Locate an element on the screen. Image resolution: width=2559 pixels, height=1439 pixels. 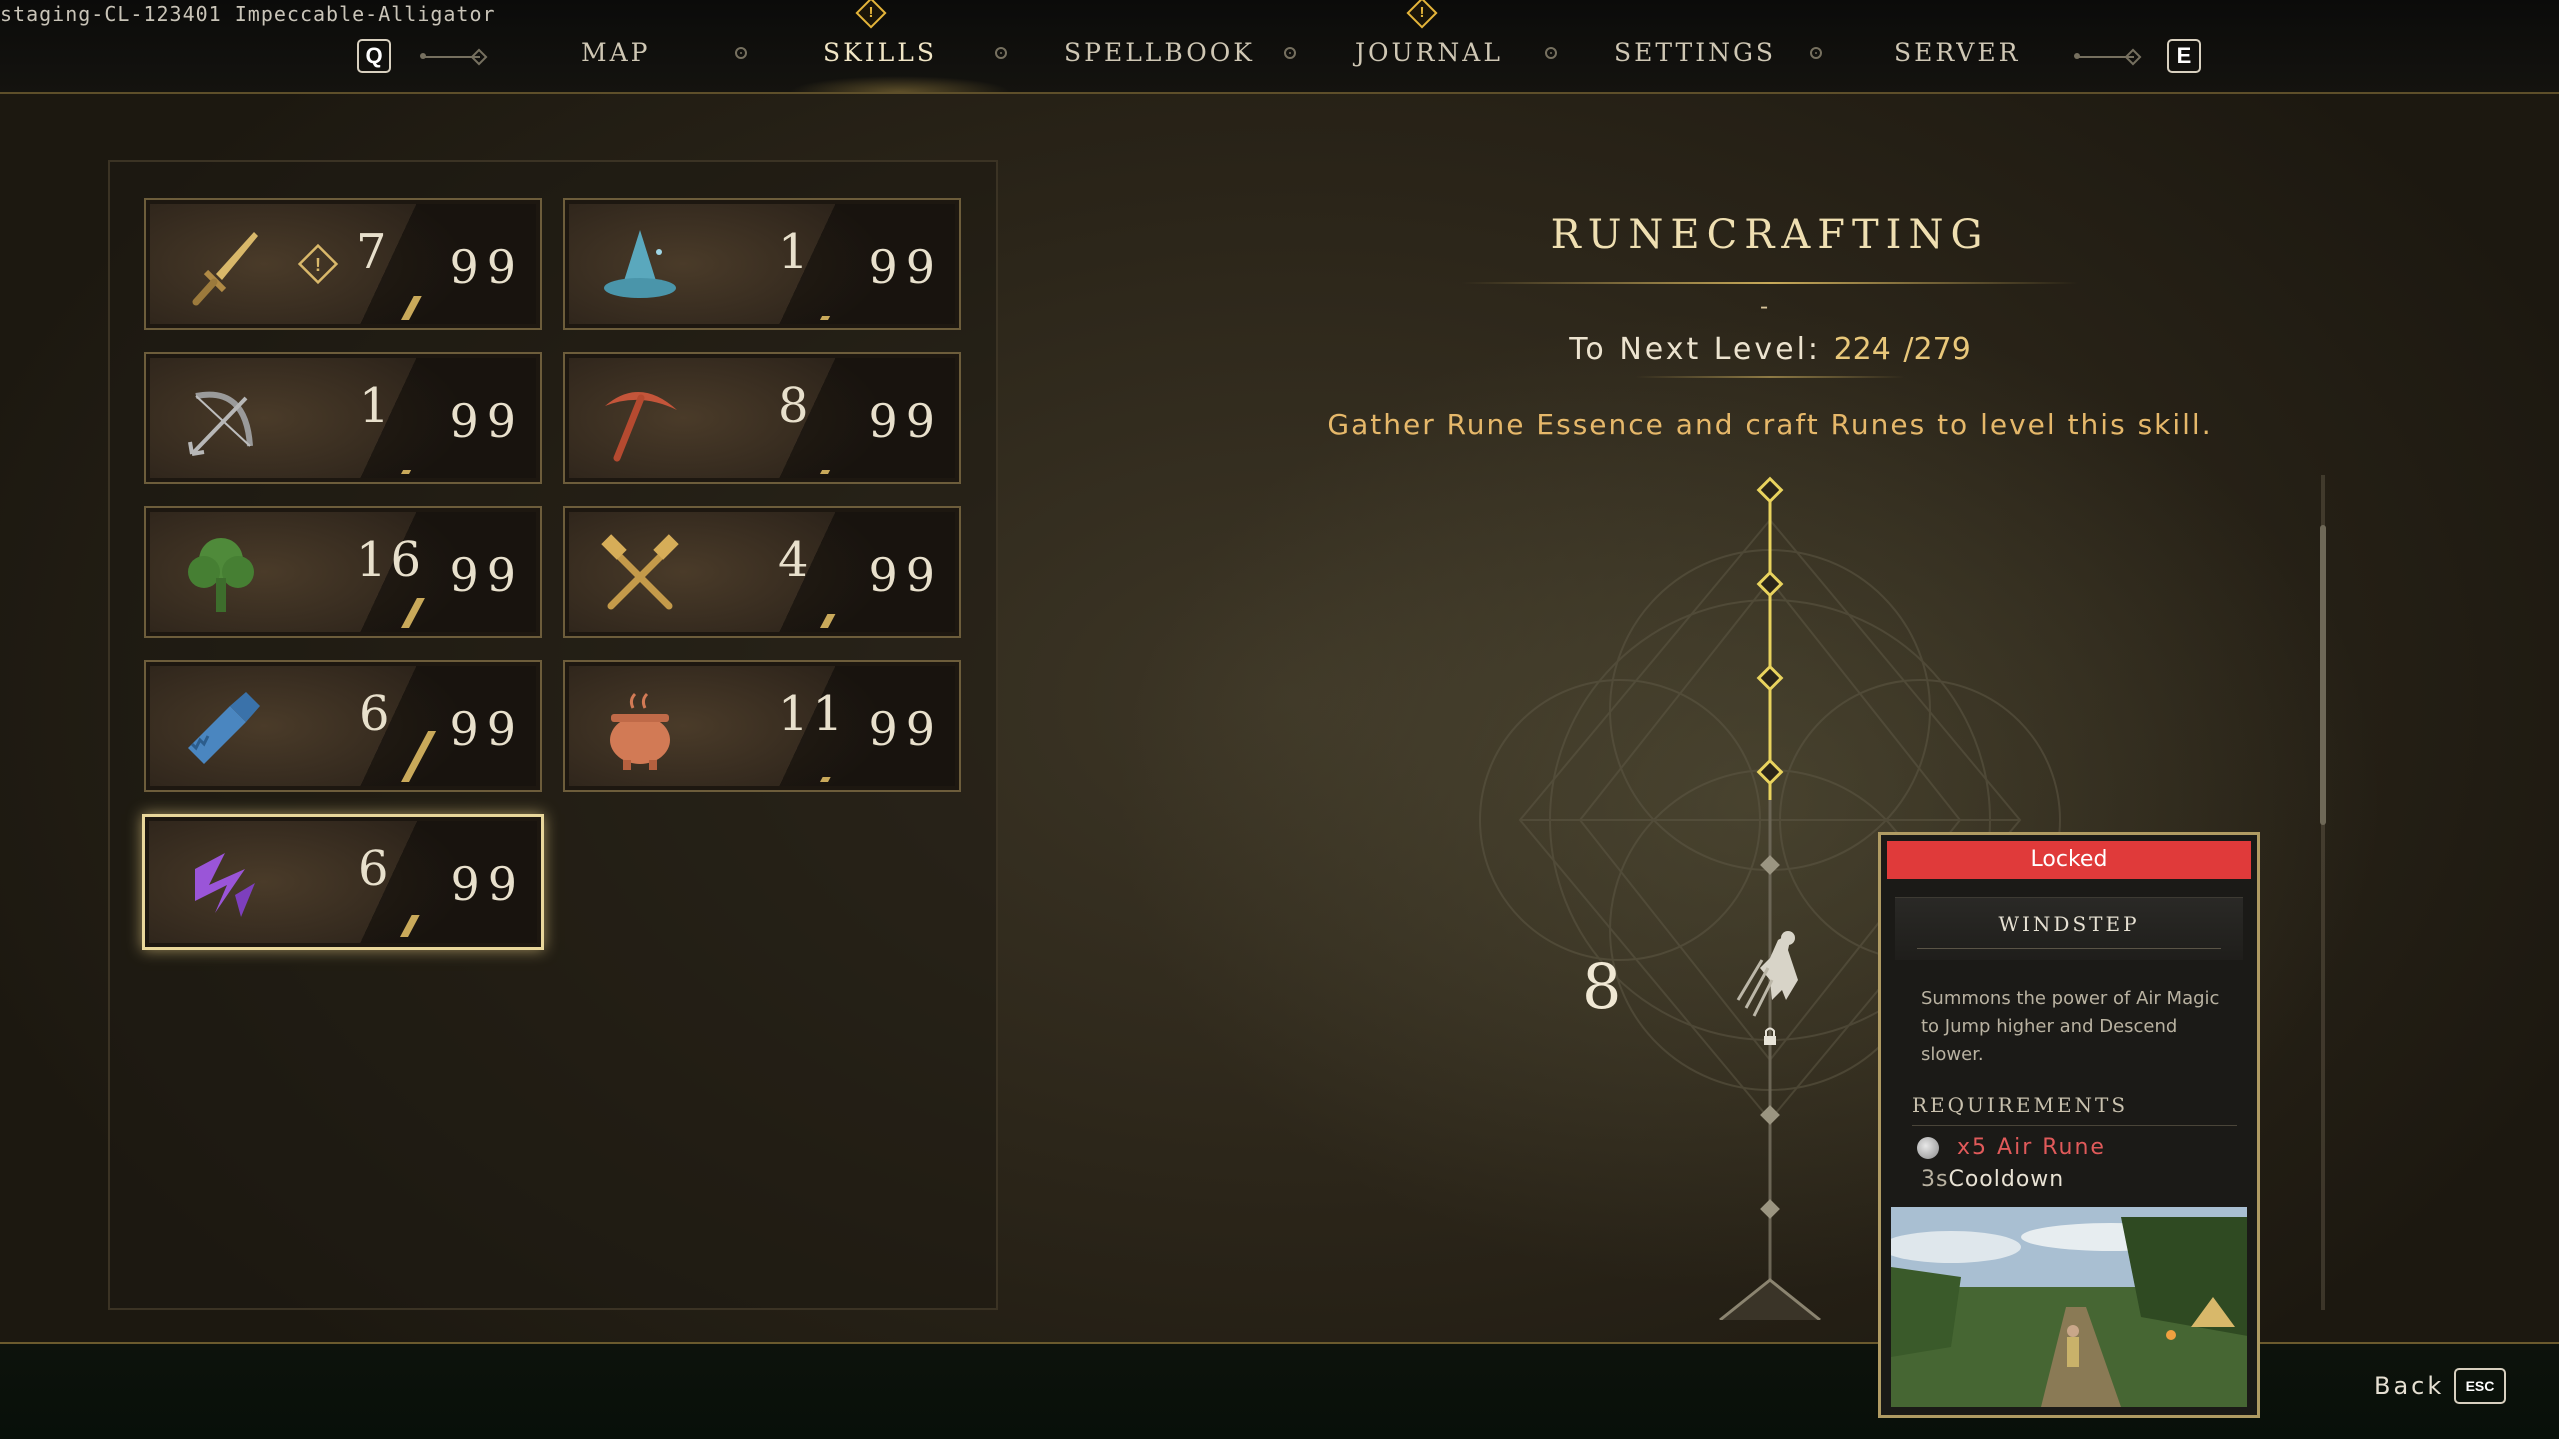
skill-card-smithing: 4 99 is located at coordinates (762, 572).